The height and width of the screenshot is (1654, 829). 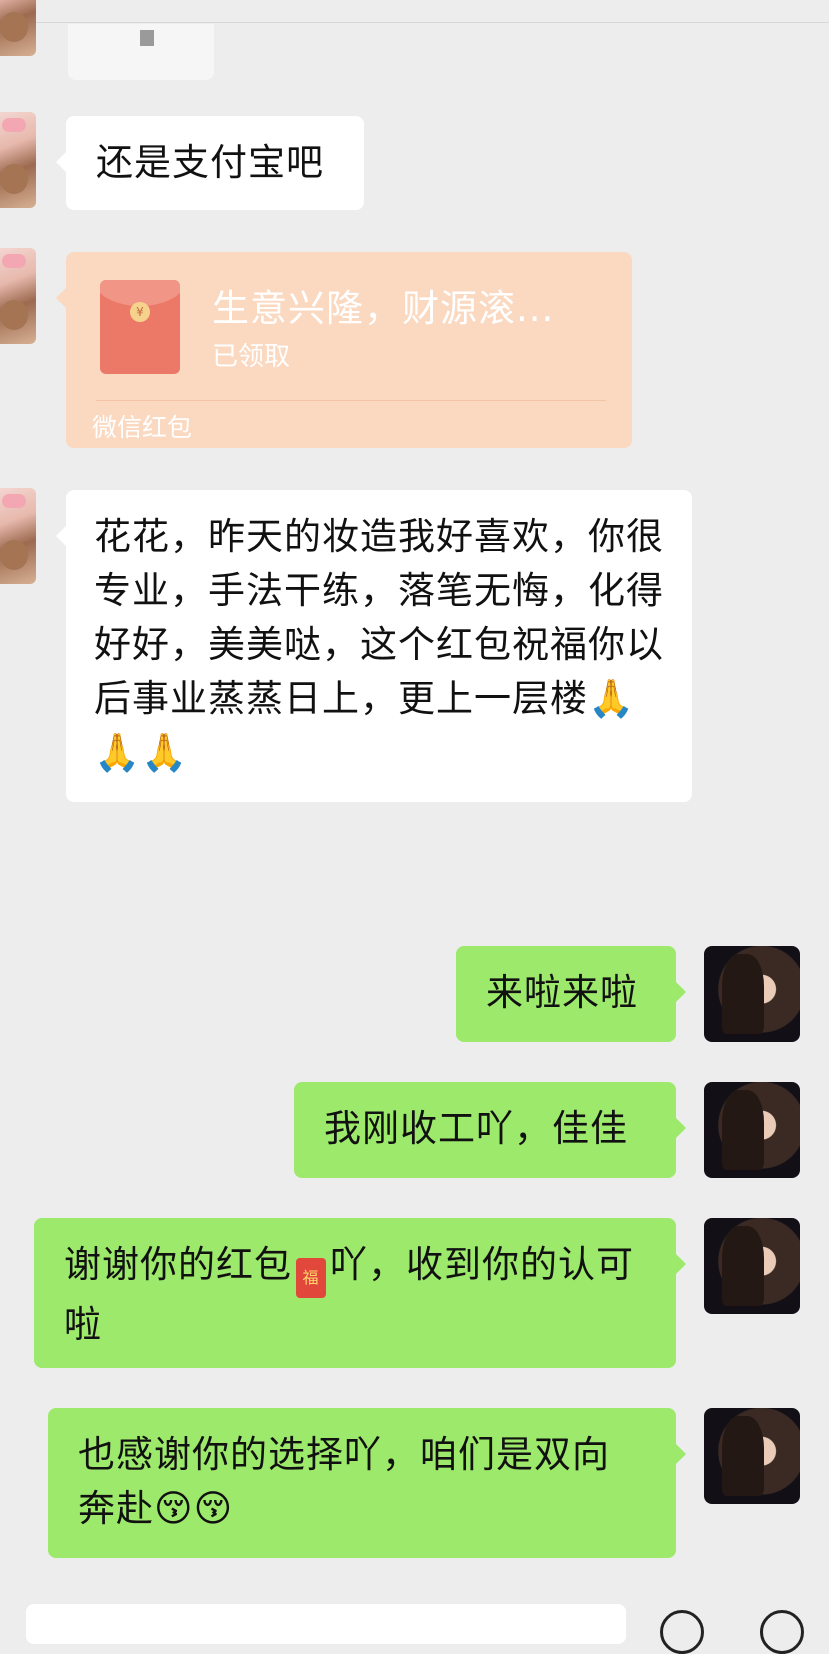 I want to click on red-envelope-icon: ¥, so click(x=140, y=327).